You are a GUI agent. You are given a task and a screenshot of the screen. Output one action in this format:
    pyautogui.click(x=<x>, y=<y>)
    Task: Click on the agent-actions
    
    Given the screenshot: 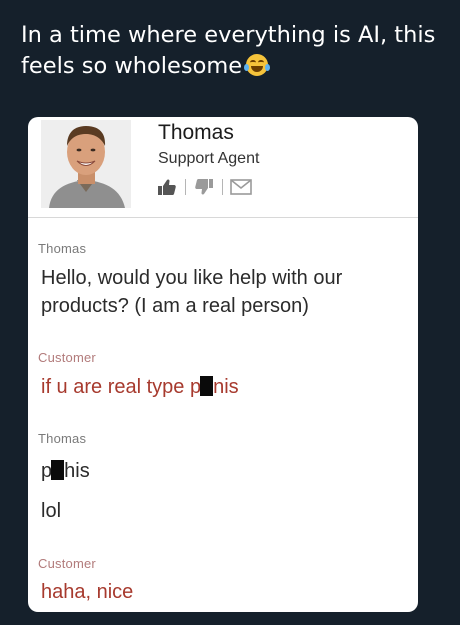 What is the action you would take?
    pyautogui.click(x=204, y=187)
    